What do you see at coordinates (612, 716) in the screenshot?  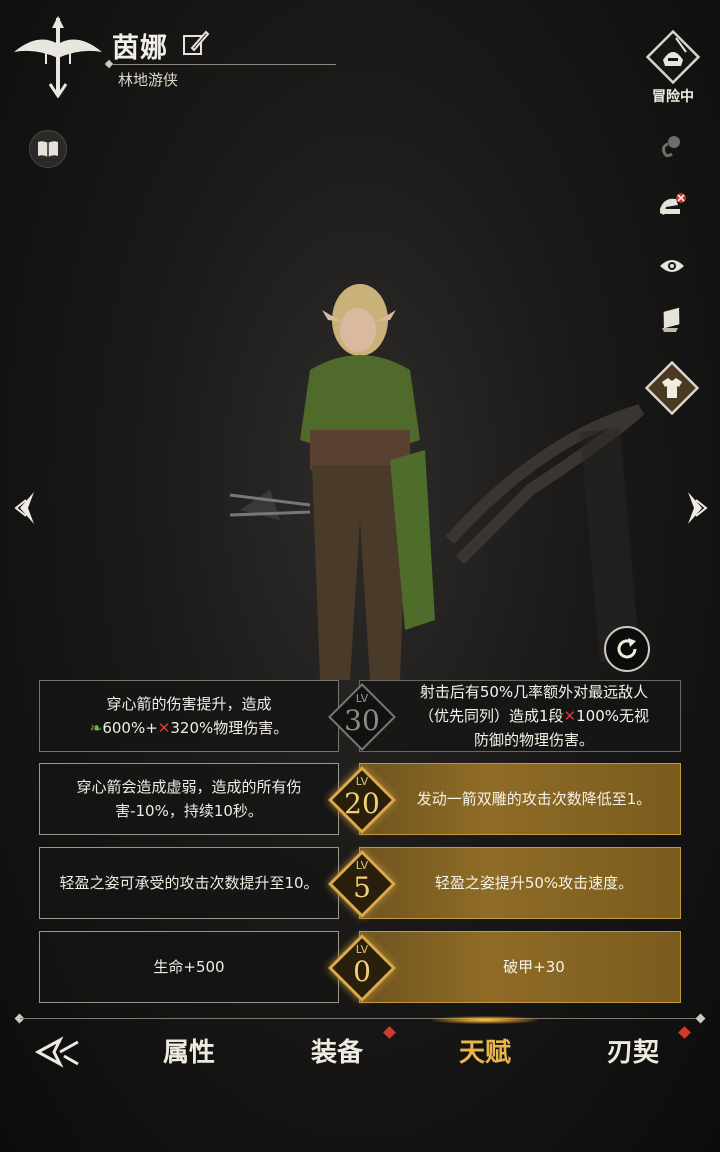 I see `talent-right-line2b: 100%无视` at bounding box center [612, 716].